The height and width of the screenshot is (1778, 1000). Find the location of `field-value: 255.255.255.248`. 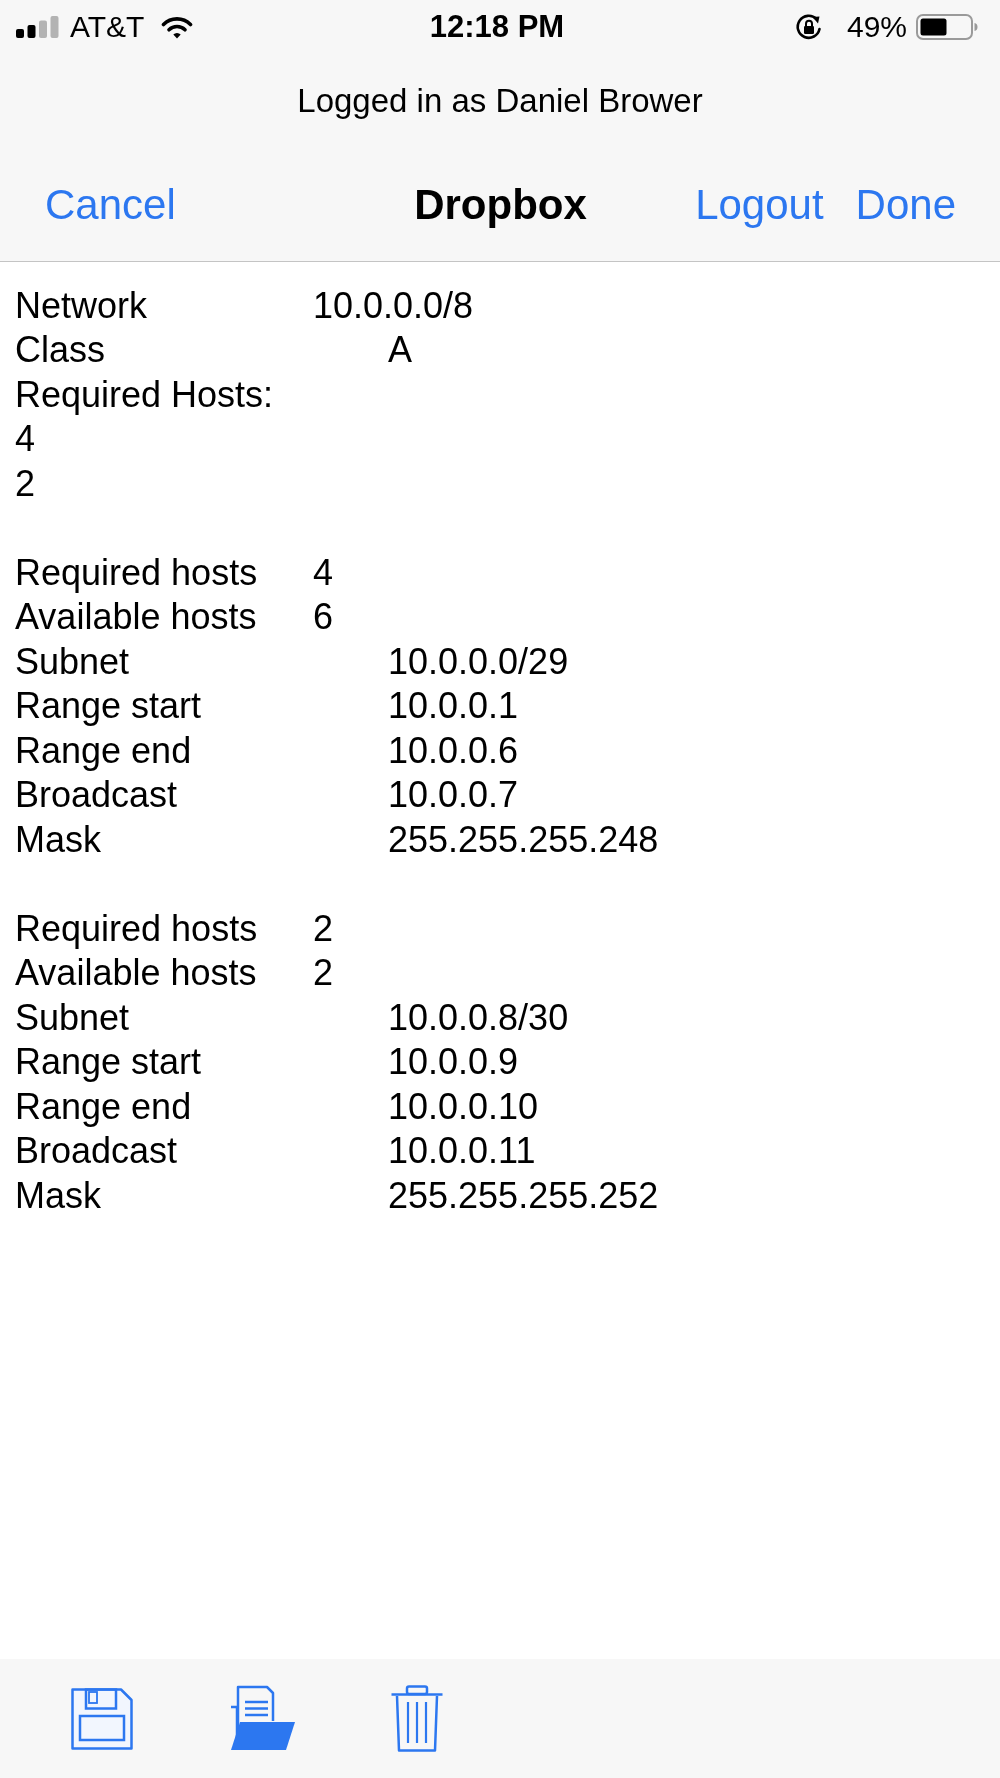

field-value: 255.255.255.248 is located at coordinates (523, 839).